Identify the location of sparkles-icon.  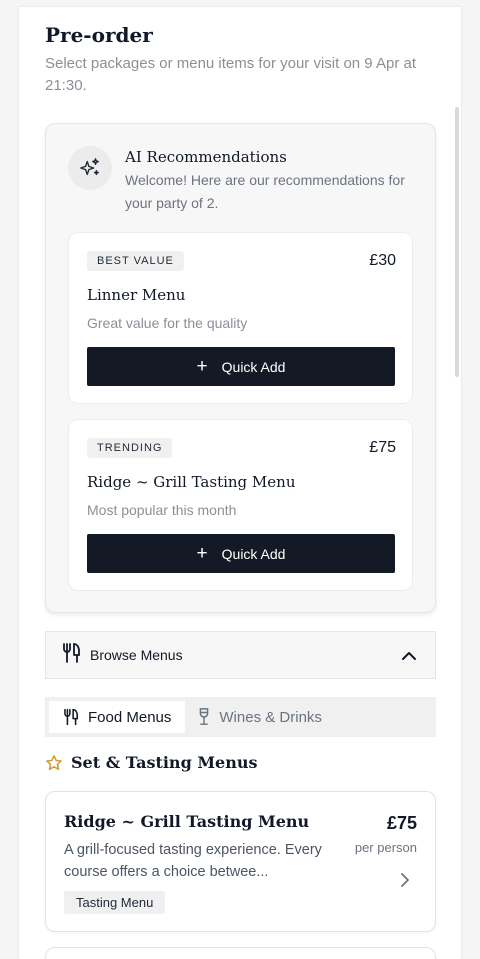
(90, 168).